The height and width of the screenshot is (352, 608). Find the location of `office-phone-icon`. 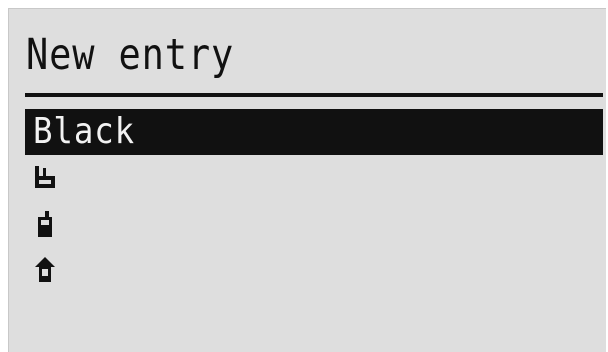

office-phone-icon is located at coordinates (45, 178).